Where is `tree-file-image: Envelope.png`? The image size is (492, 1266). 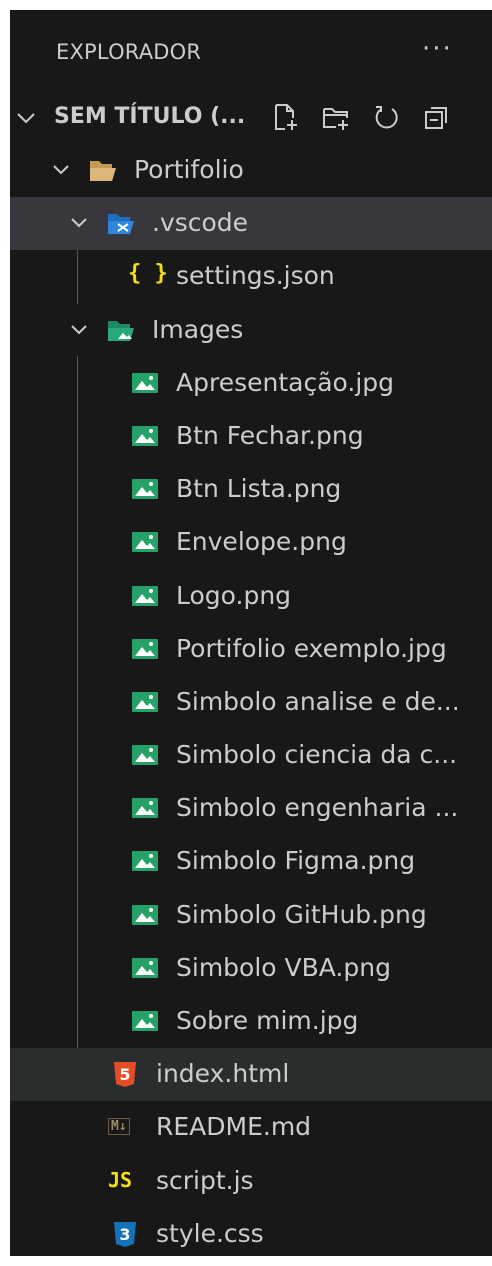
tree-file-image: Envelope.png is located at coordinates (251, 542).